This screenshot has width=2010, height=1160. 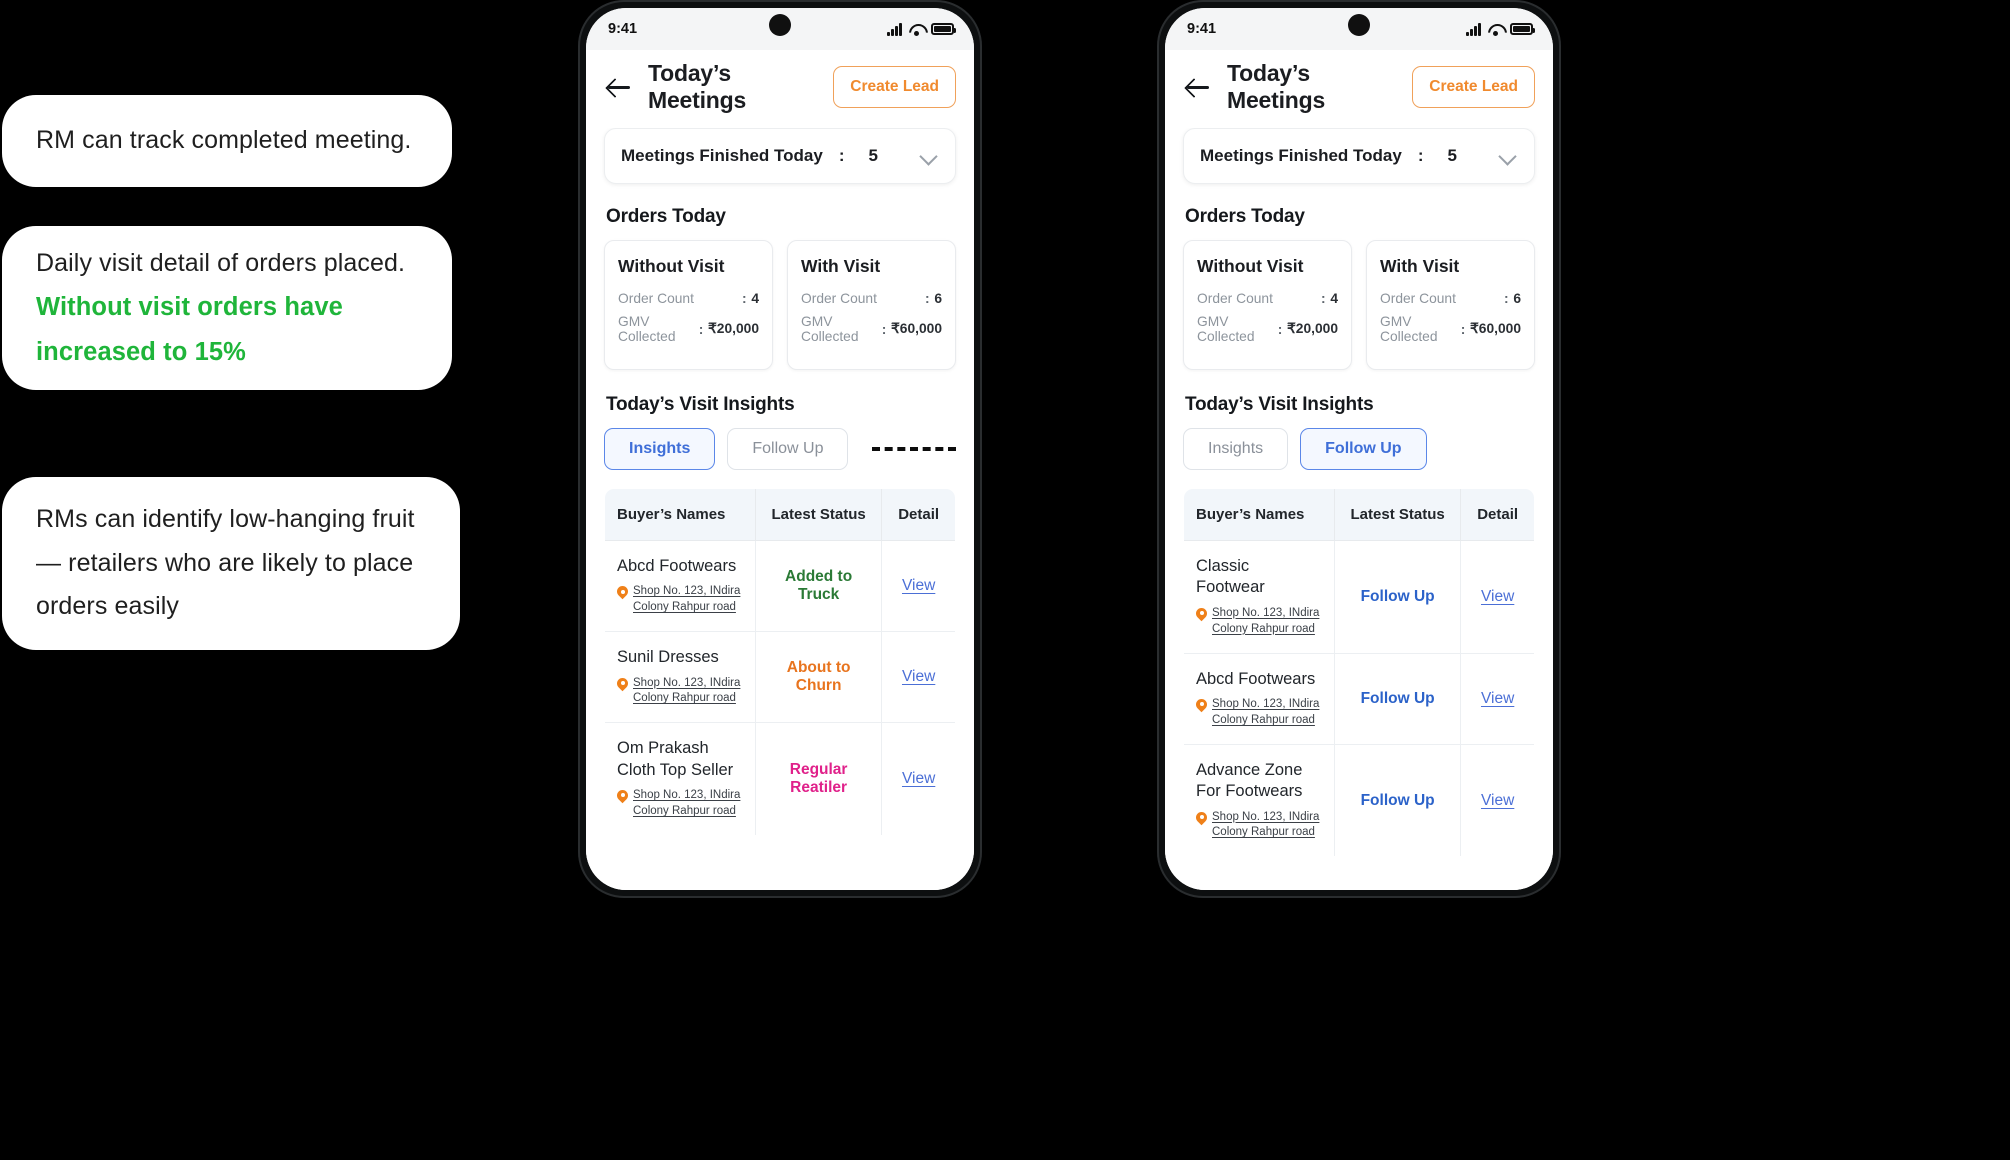 What do you see at coordinates (819, 677) in the screenshot?
I see `status-badge: About to Churn` at bounding box center [819, 677].